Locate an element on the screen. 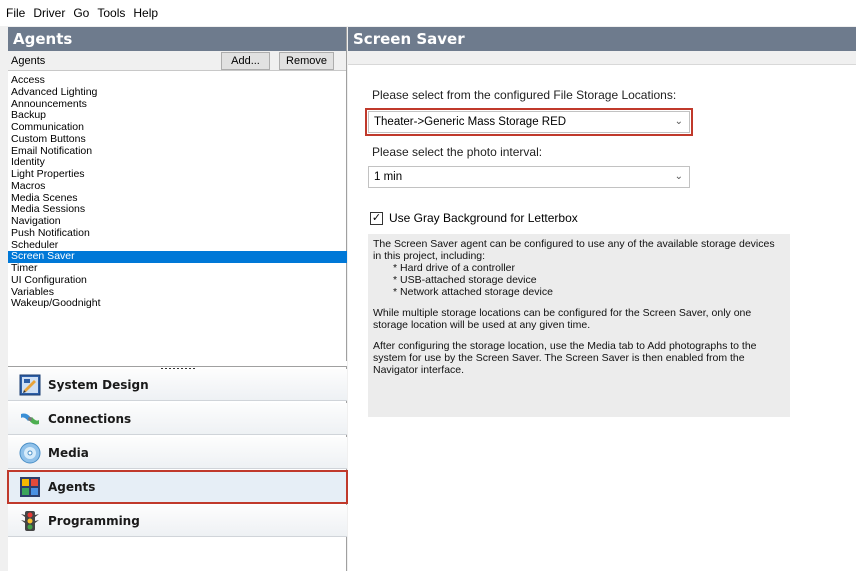 This screenshot has height=571, width=856. agents-icon is located at coordinates (30, 487).